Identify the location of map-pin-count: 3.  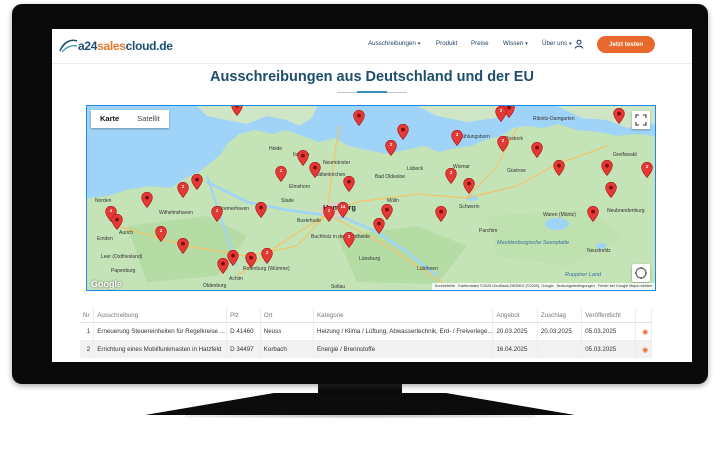
(451, 172).